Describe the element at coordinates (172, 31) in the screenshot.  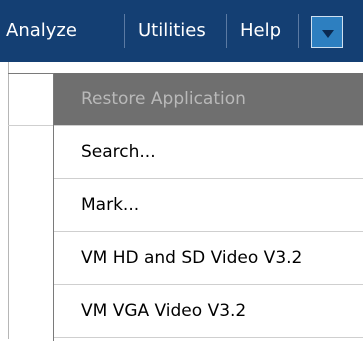
I see `menu-utilities: Utilities` at that location.